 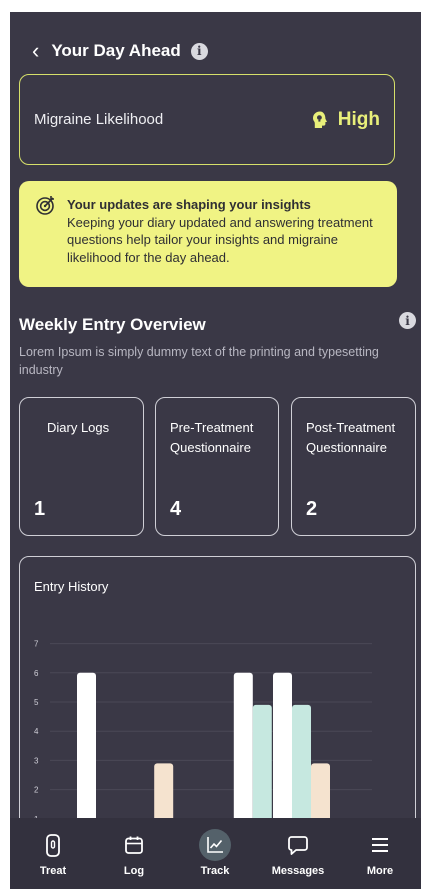 I want to click on weekly-info-icon: i, so click(x=407, y=320).